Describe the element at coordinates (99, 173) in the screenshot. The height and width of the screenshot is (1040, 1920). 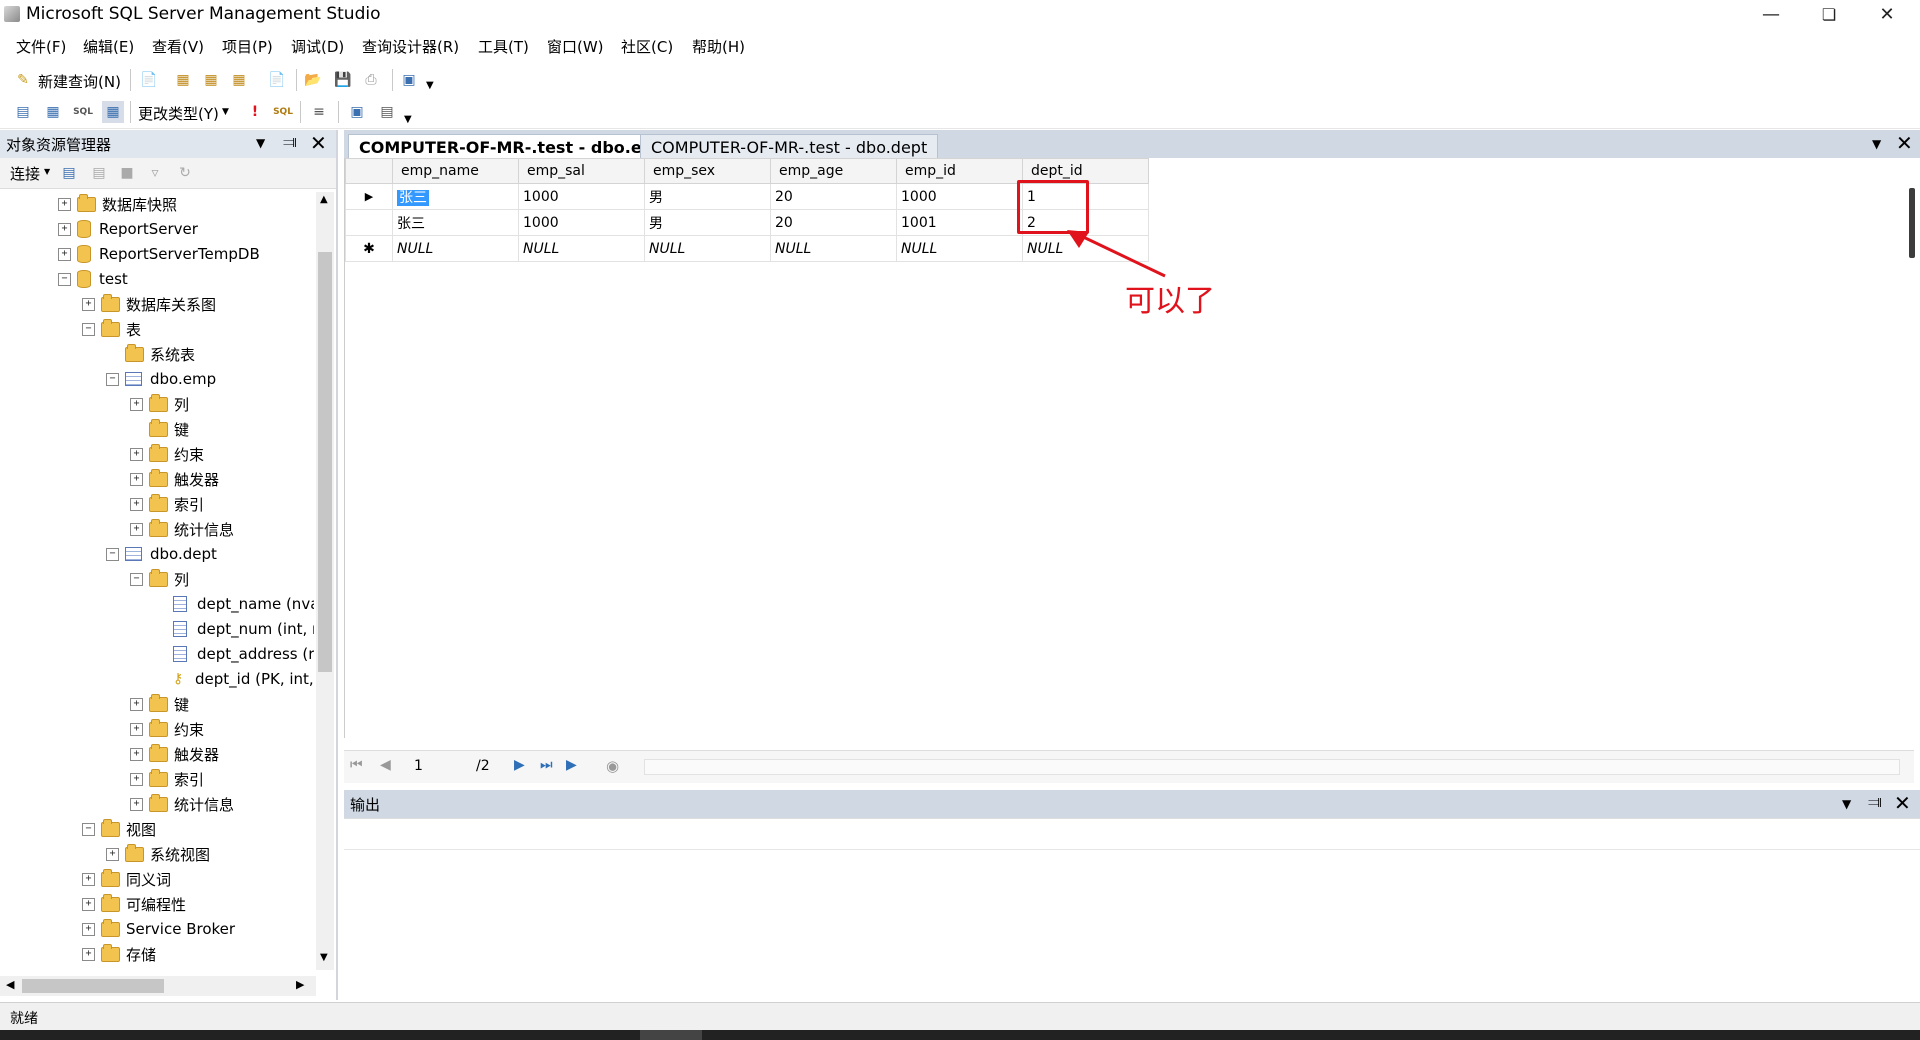
I see `disconnect-icon: ▤` at that location.